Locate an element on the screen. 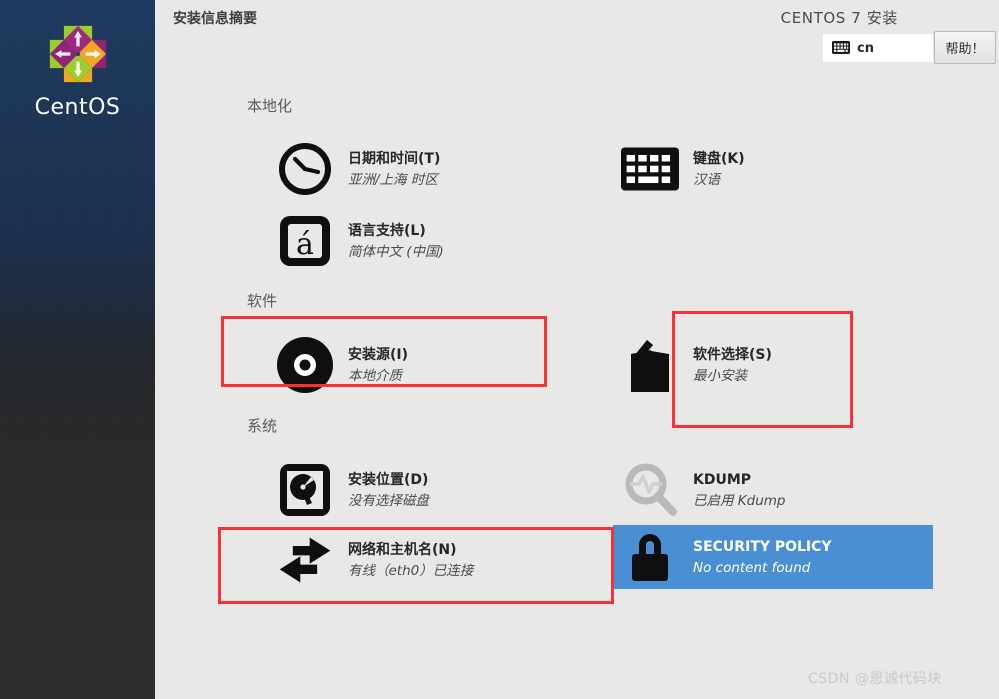 The width and height of the screenshot is (999, 699). centos-branding: CentOS is located at coordinates (77, 71).